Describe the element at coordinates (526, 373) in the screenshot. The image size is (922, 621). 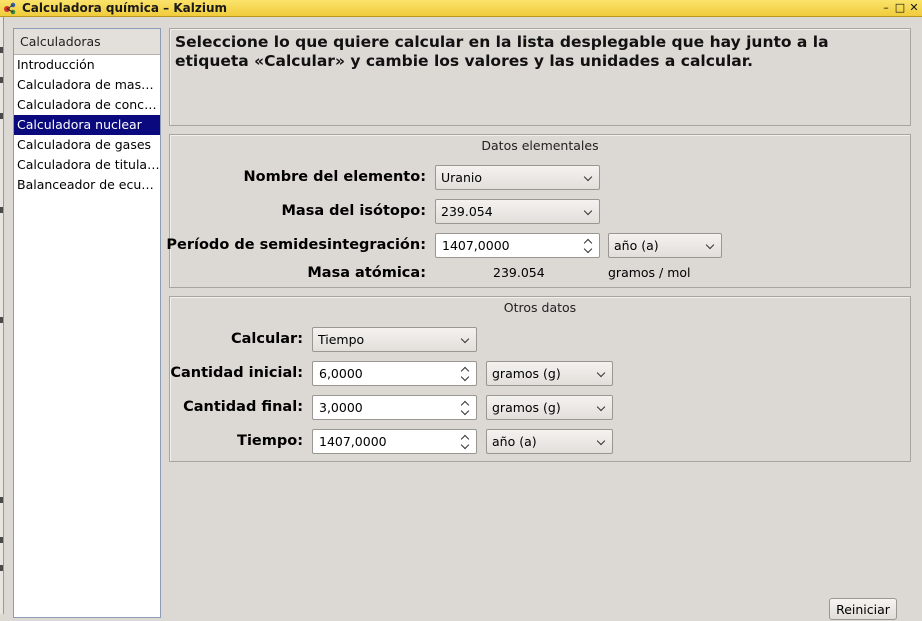
I see `initial-amount-unit-value: gramos (g)` at that location.